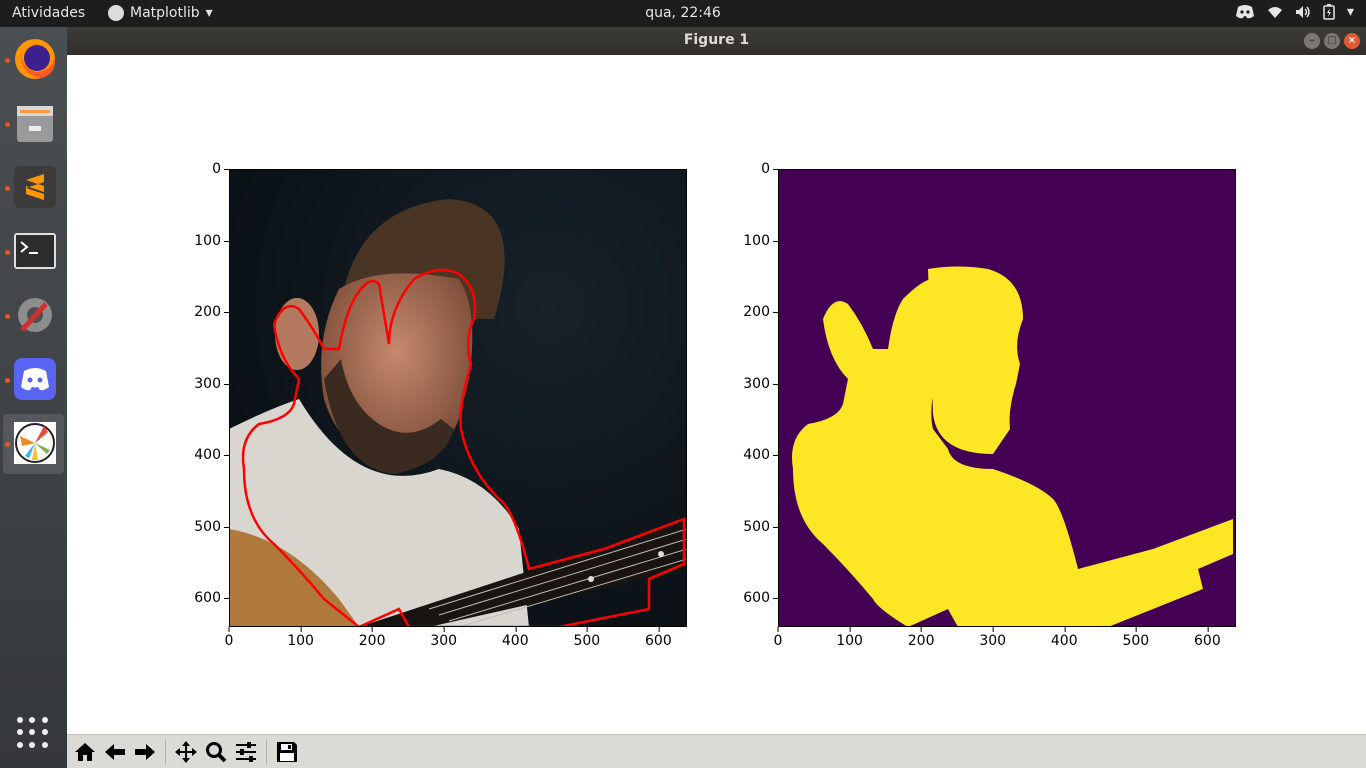 Image resolution: width=1366 pixels, height=768 pixels. I want to click on left-ytick-label: 200, so click(211, 312).